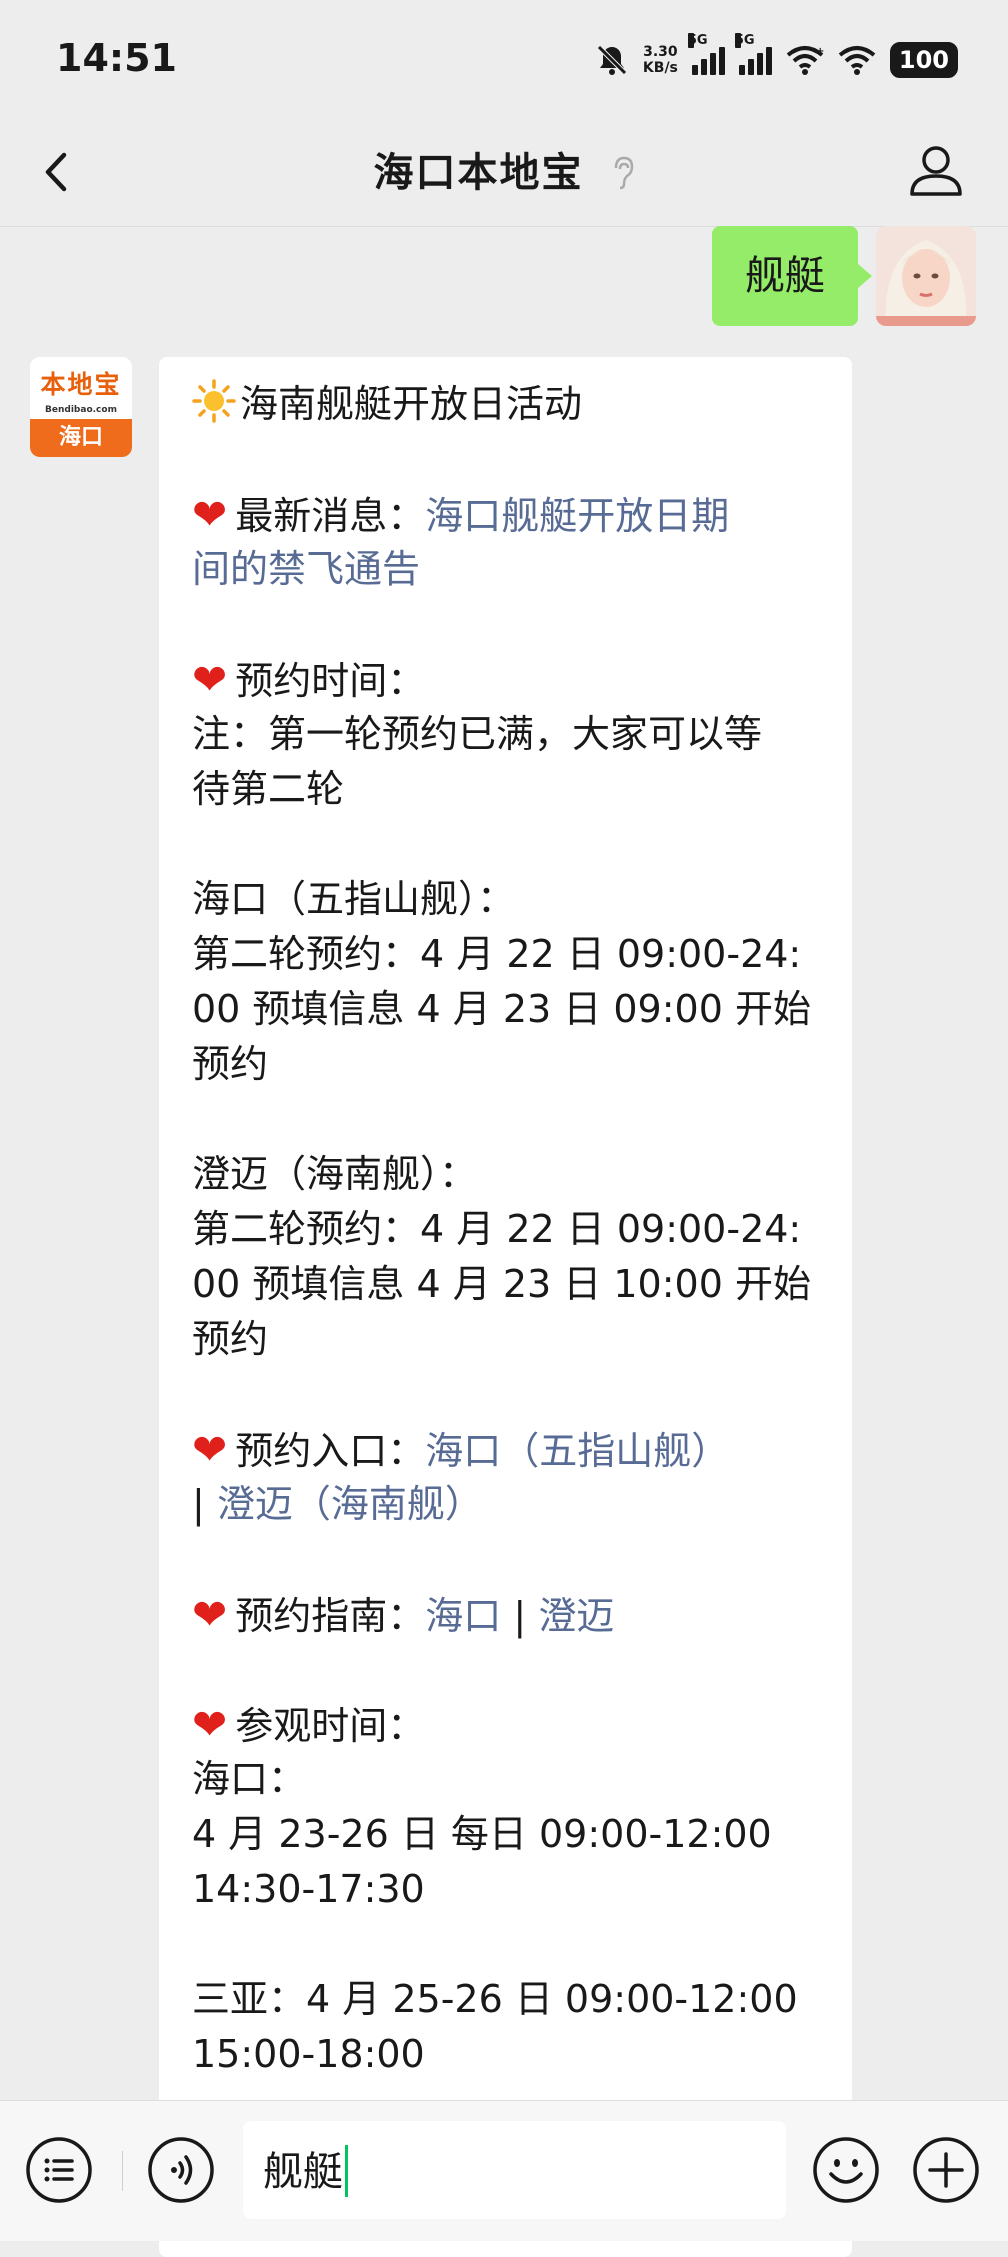 This screenshot has height=2257, width=1008. What do you see at coordinates (411, 404) in the screenshot?
I see `reply-title: 海南舰艇开放日活动` at bounding box center [411, 404].